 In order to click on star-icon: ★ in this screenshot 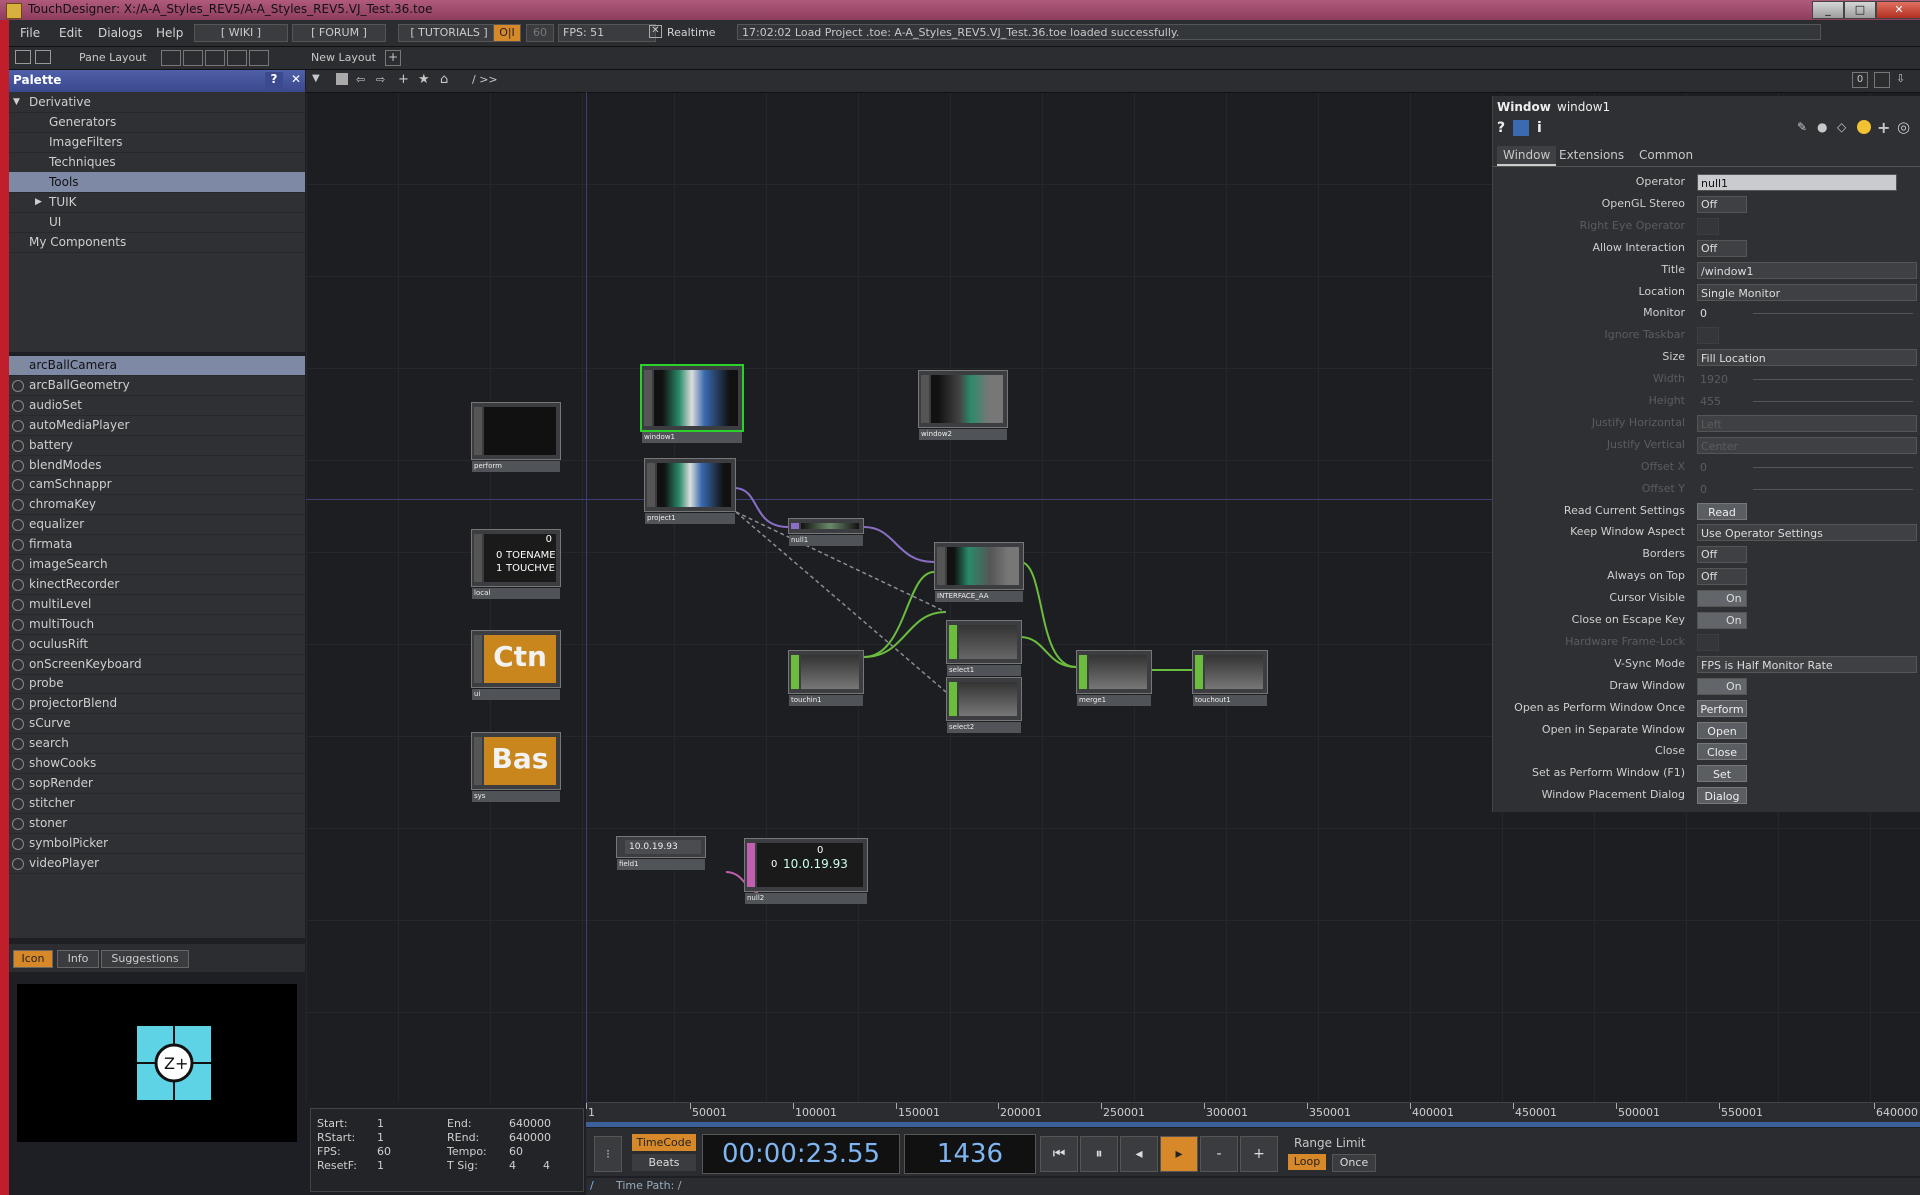, I will do `click(424, 79)`.